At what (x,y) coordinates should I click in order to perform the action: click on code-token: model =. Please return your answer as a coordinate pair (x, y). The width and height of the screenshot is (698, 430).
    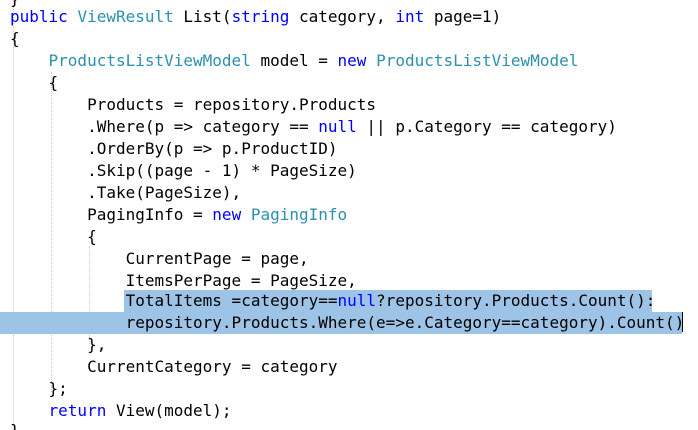
    Looking at the image, I should click on (294, 60).